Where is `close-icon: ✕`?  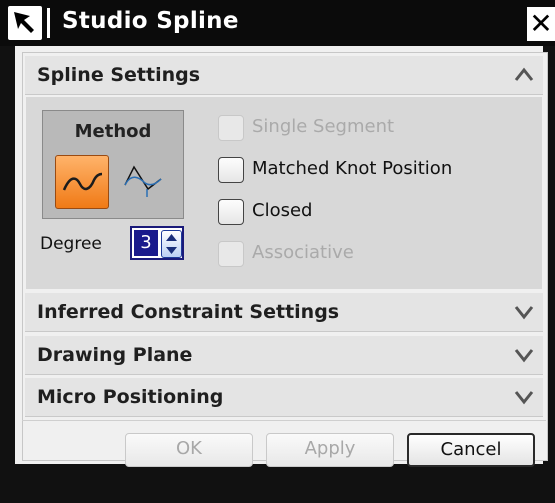
close-icon: ✕ is located at coordinates (541, 23).